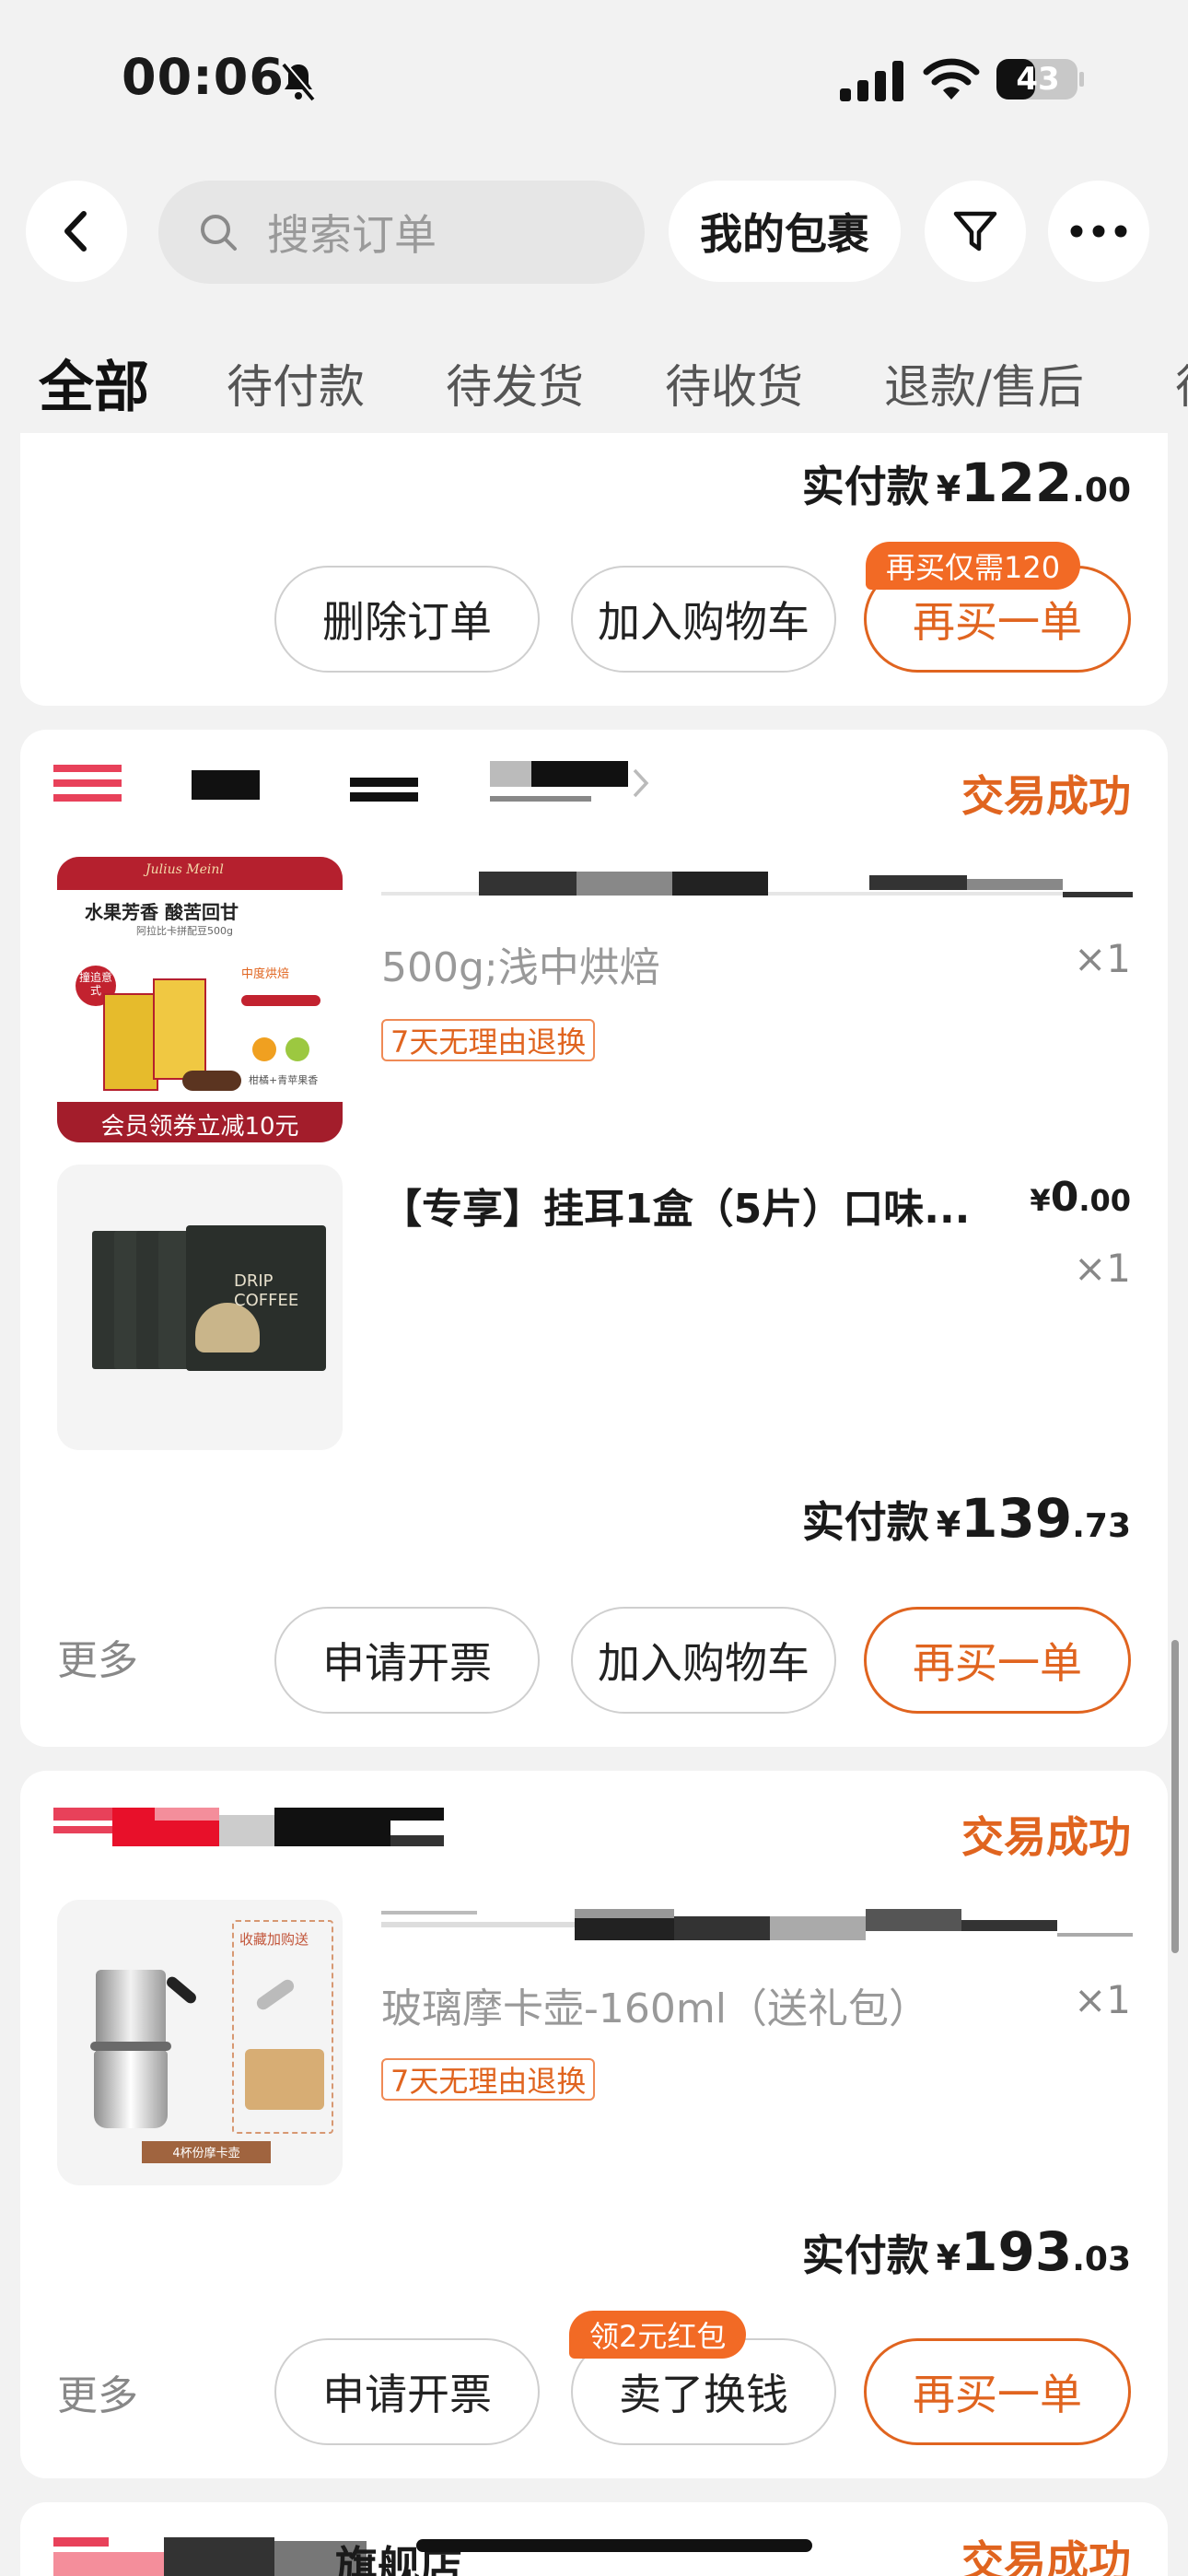 Image resolution: width=1188 pixels, height=2576 pixels. I want to click on status-time: 00:06, so click(203, 77).